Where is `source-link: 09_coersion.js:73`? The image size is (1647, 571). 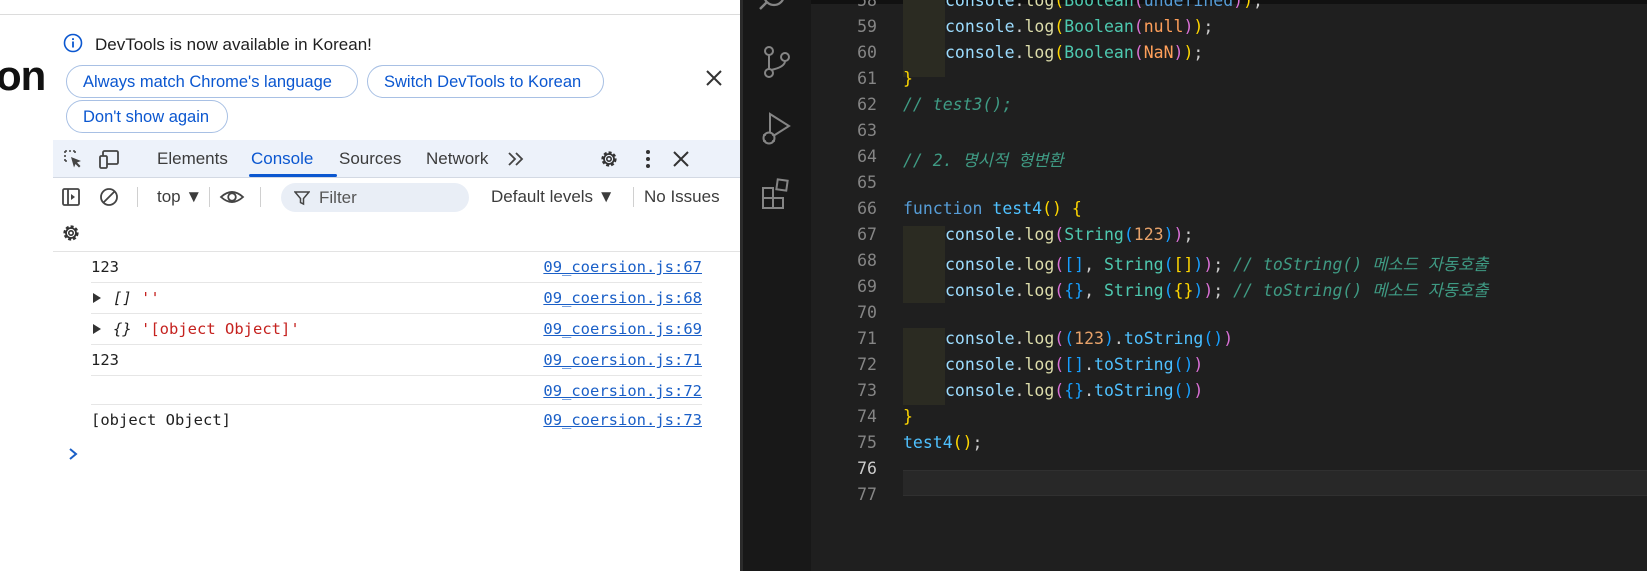
source-link: 09_coersion.js:73 is located at coordinates (622, 420).